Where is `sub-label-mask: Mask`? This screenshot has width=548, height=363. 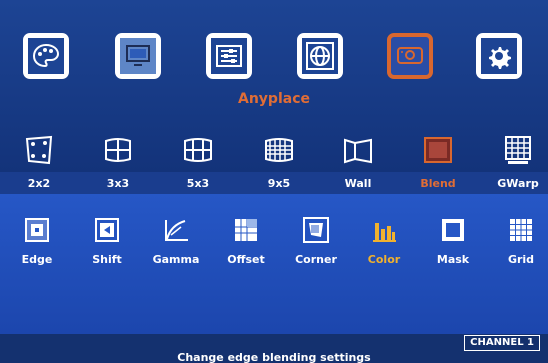 sub-label-mask: Mask is located at coordinates (453, 259).